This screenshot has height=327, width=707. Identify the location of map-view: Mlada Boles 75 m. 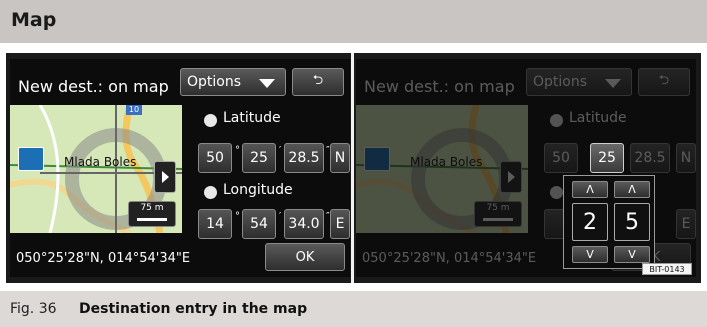
(442, 169).